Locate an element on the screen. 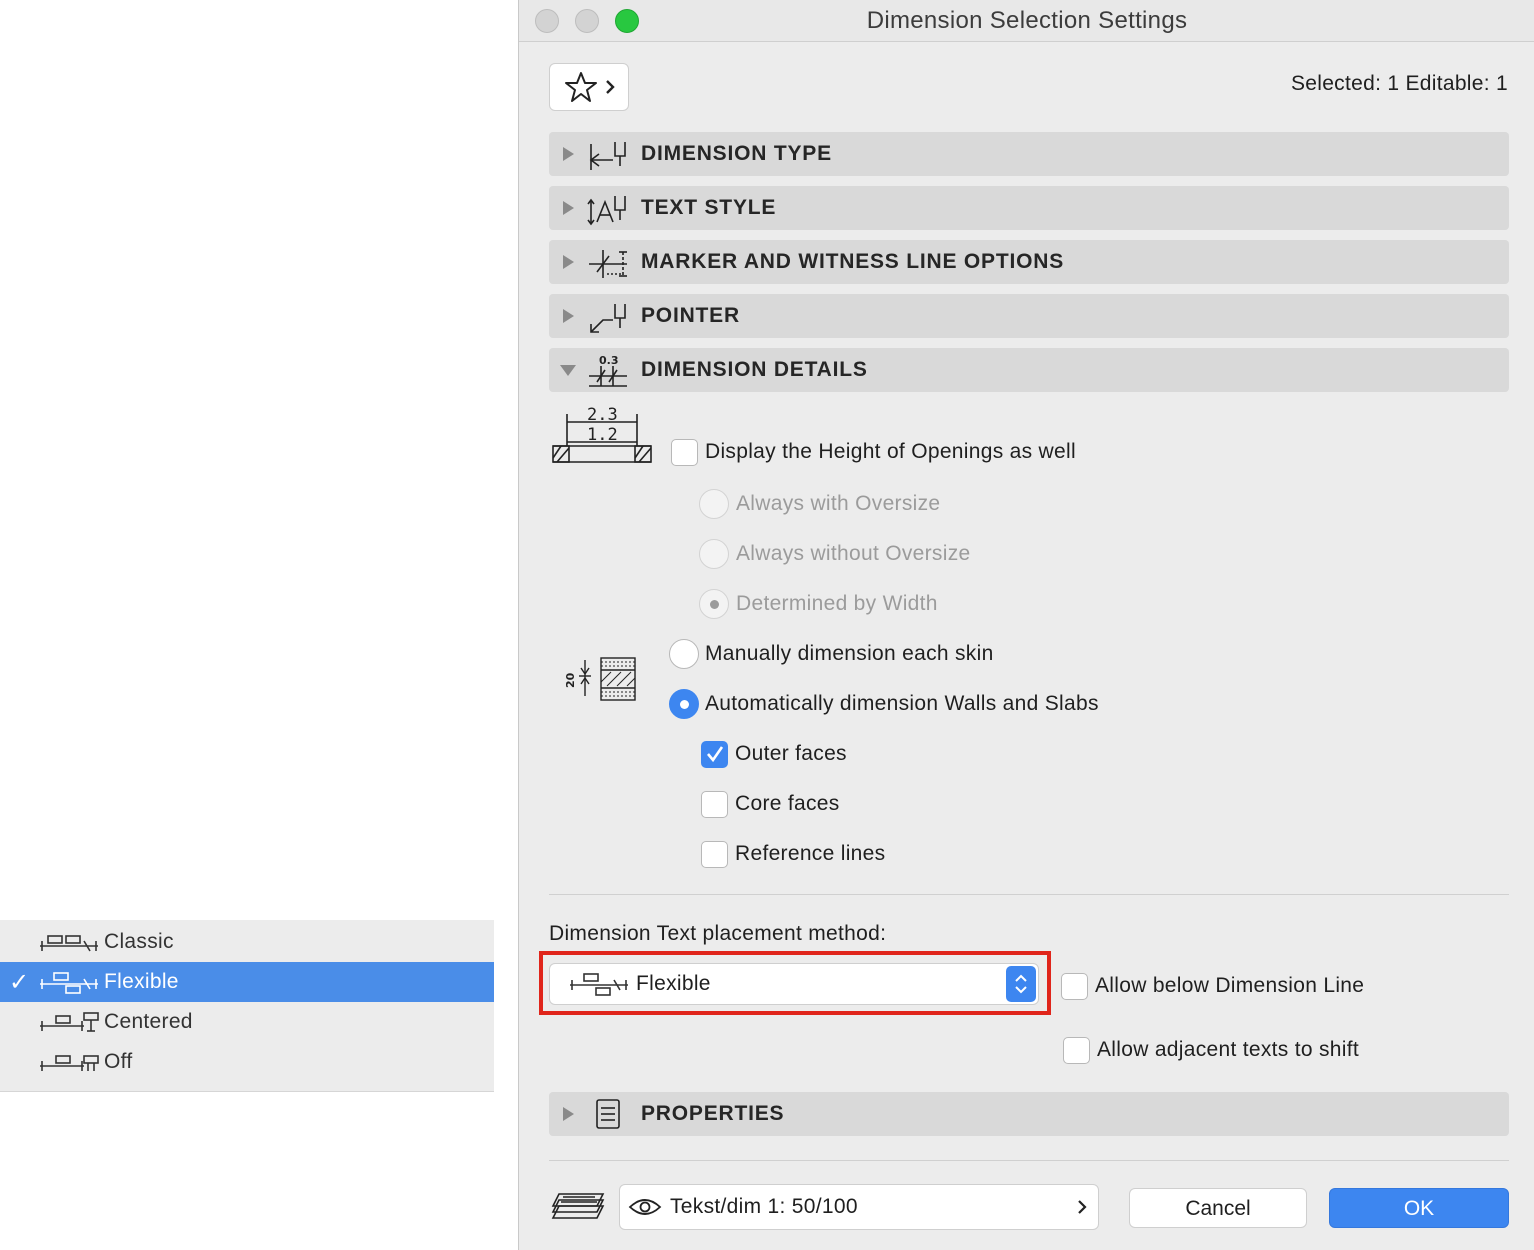 This screenshot has height=1250, width=1534. display-height-option: Display the Height of Openings as well is located at coordinates (873, 452).